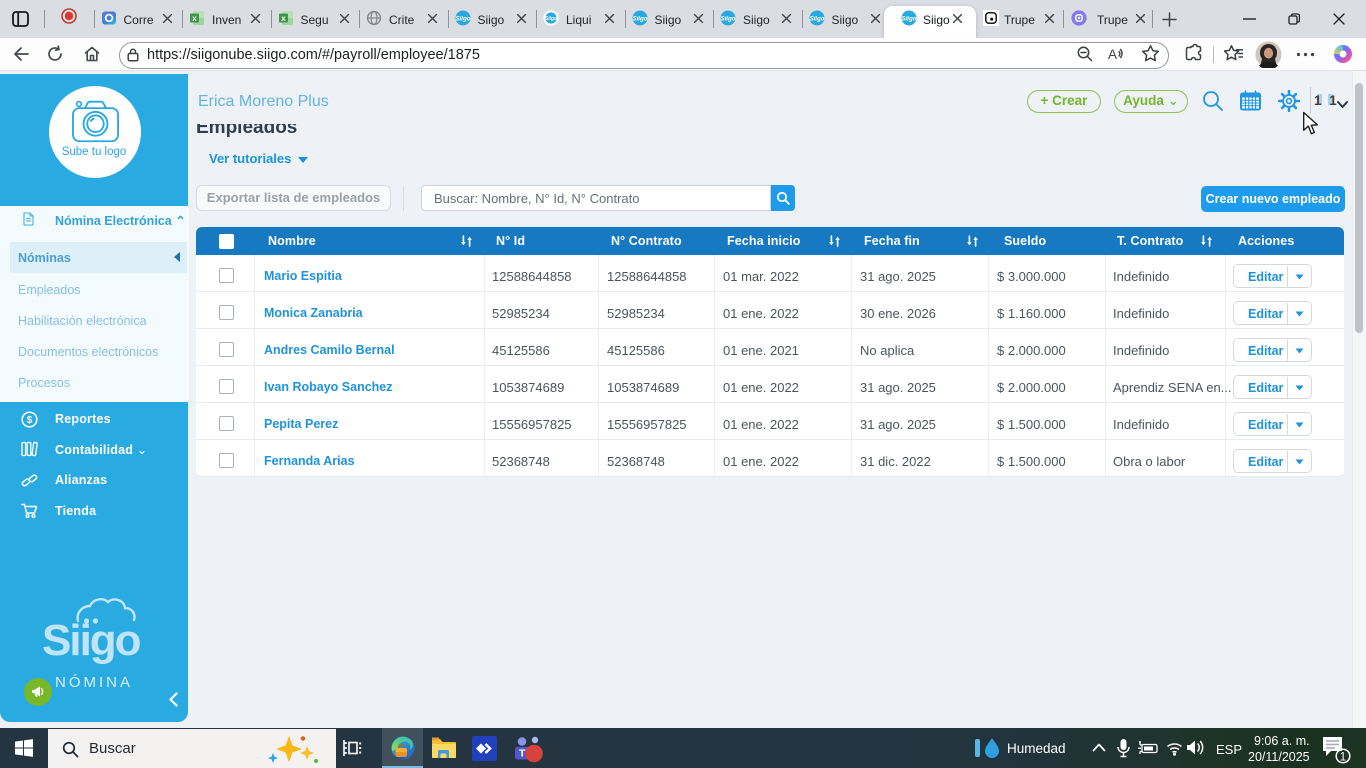 Image resolution: width=1366 pixels, height=768 pixels. Describe the element at coordinates (1112, 54) in the screenshot. I see `svg-text: A` at that location.